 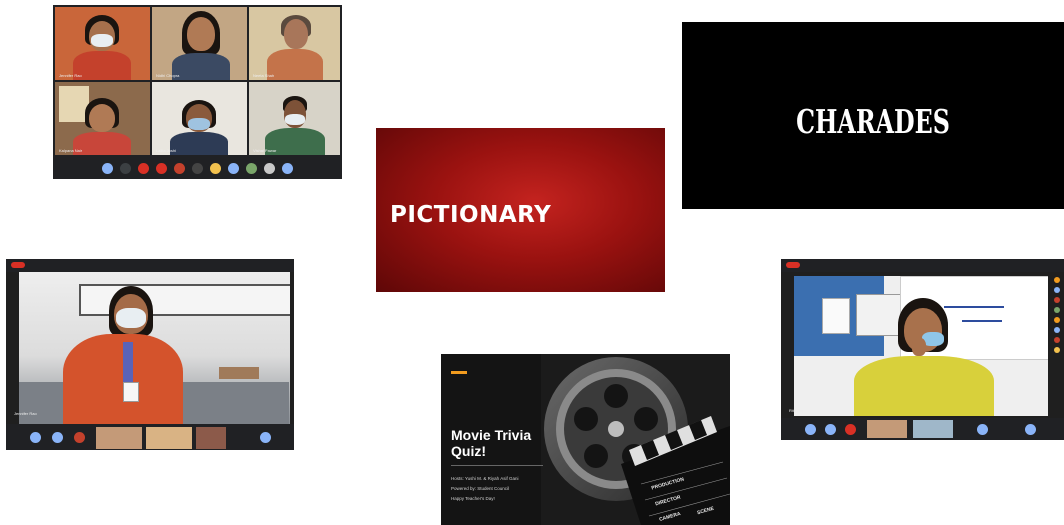 I want to click on pictionary-slide: PICTIONARY, so click(x=520, y=210).